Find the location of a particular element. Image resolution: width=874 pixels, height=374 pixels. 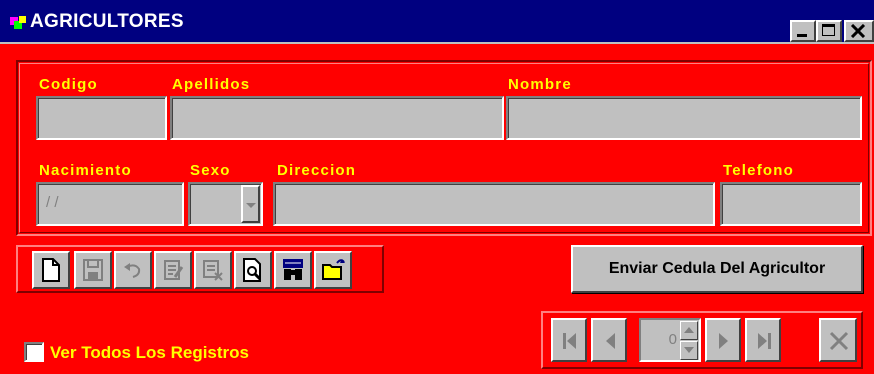

record-number: 0 is located at coordinates (672, 339).